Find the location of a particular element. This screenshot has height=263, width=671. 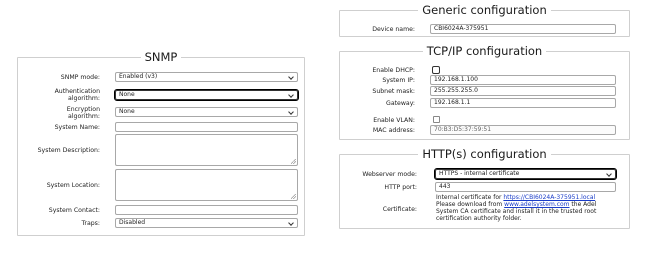

system-ip-input: 192.168.1.100 is located at coordinates (523, 80).